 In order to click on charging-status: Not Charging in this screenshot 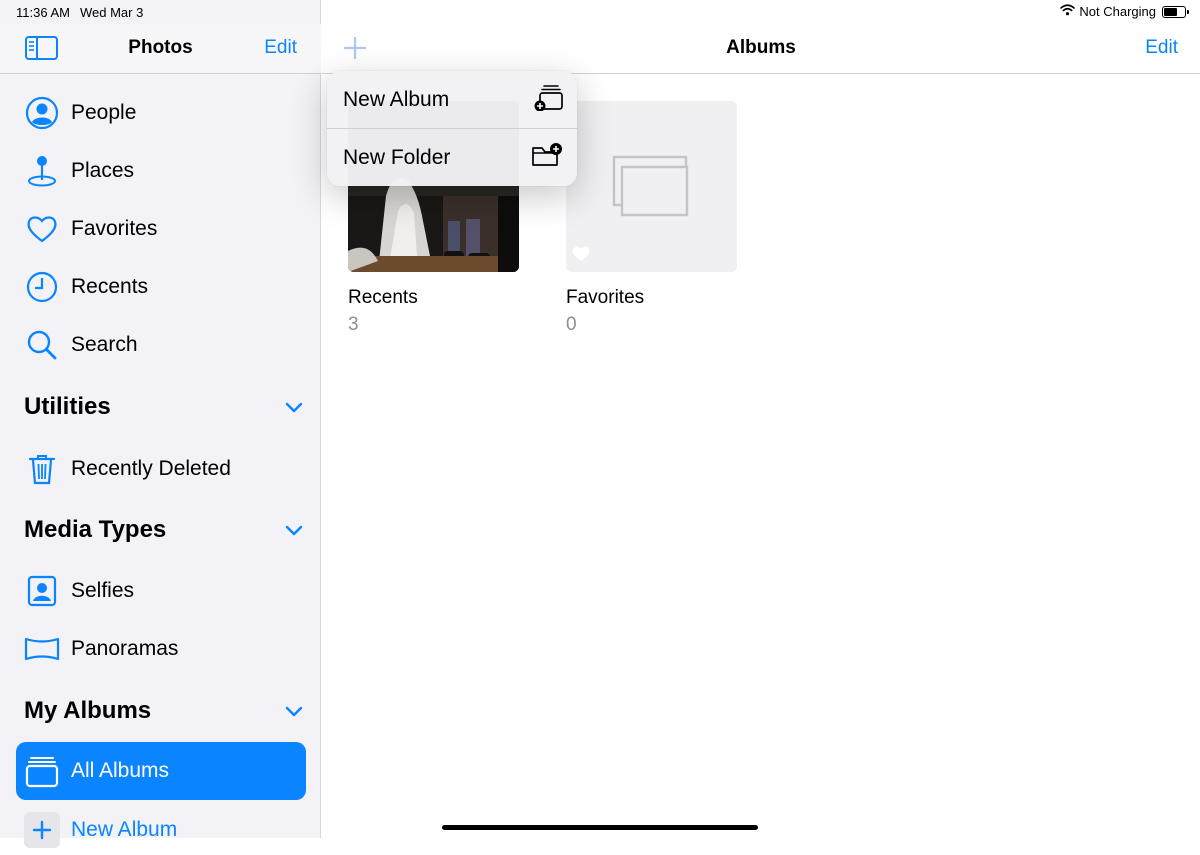, I will do `click(1117, 11)`.